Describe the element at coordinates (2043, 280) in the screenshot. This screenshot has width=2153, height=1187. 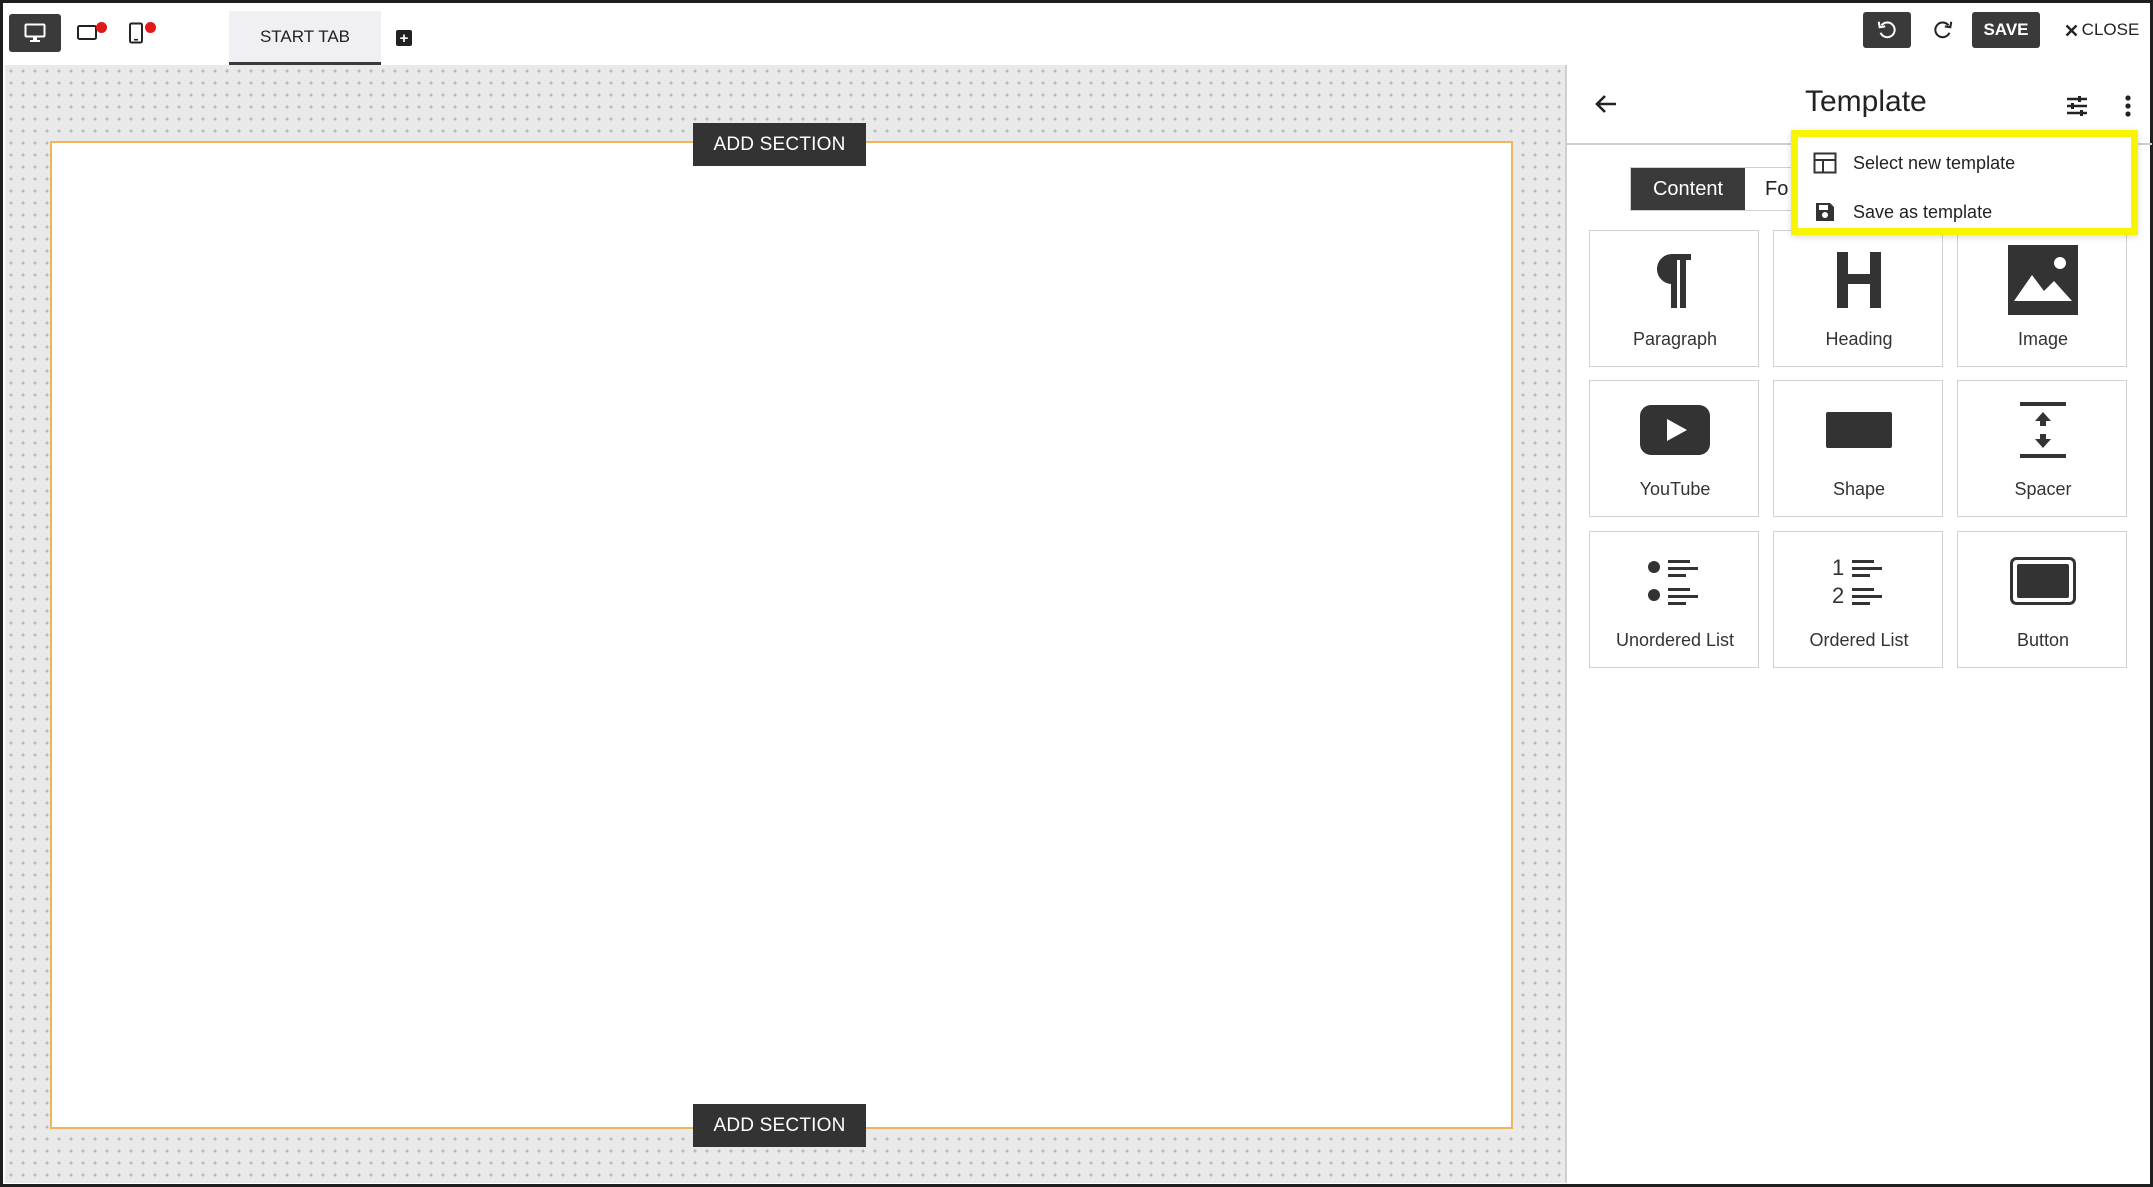
I see `image-icon` at that location.